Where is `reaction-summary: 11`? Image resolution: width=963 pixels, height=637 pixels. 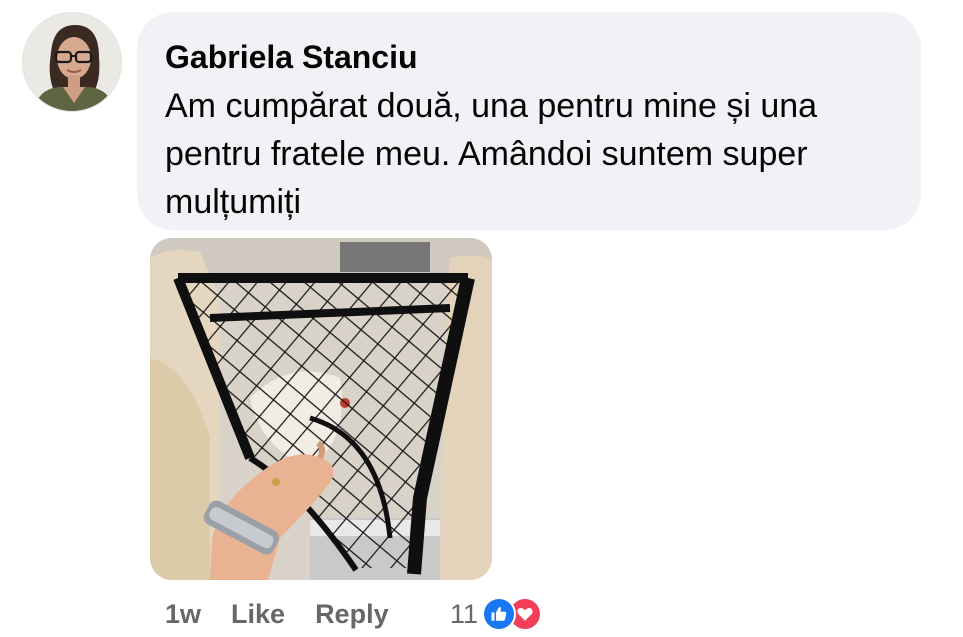
reaction-summary: 11 is located at coordinates (496, 614).